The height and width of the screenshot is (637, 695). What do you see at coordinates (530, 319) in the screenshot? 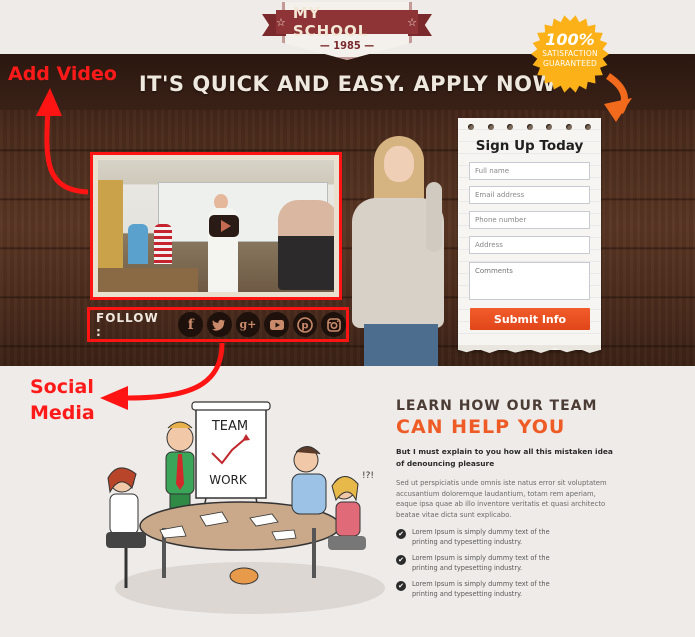
I see `submit-button: Submit Info` at bounding box center [530, 319].